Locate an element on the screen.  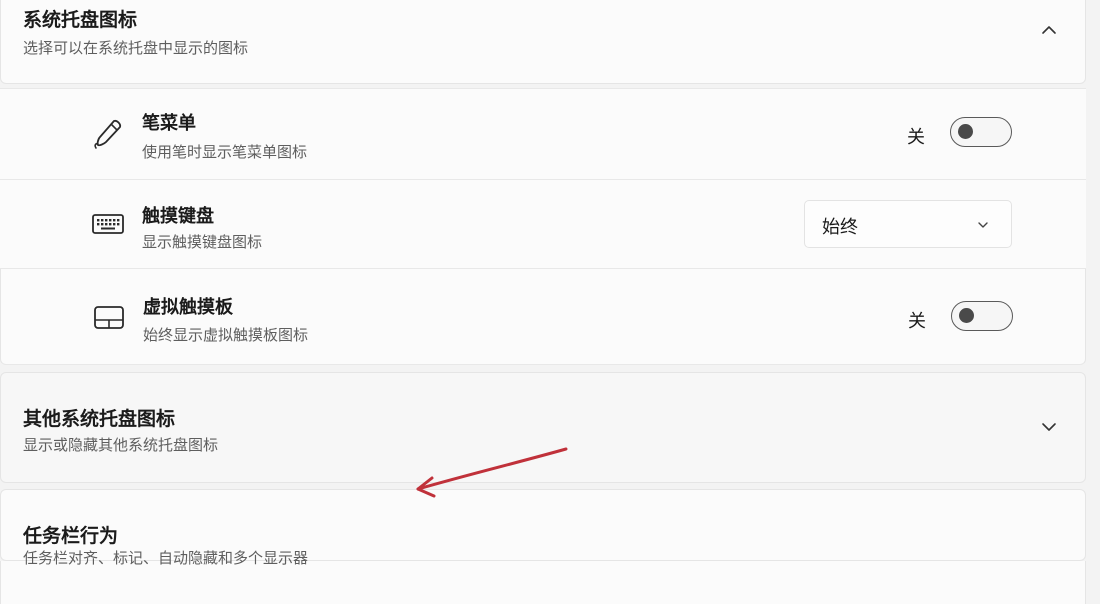
pen-icon is located at coordinates (108, 133).